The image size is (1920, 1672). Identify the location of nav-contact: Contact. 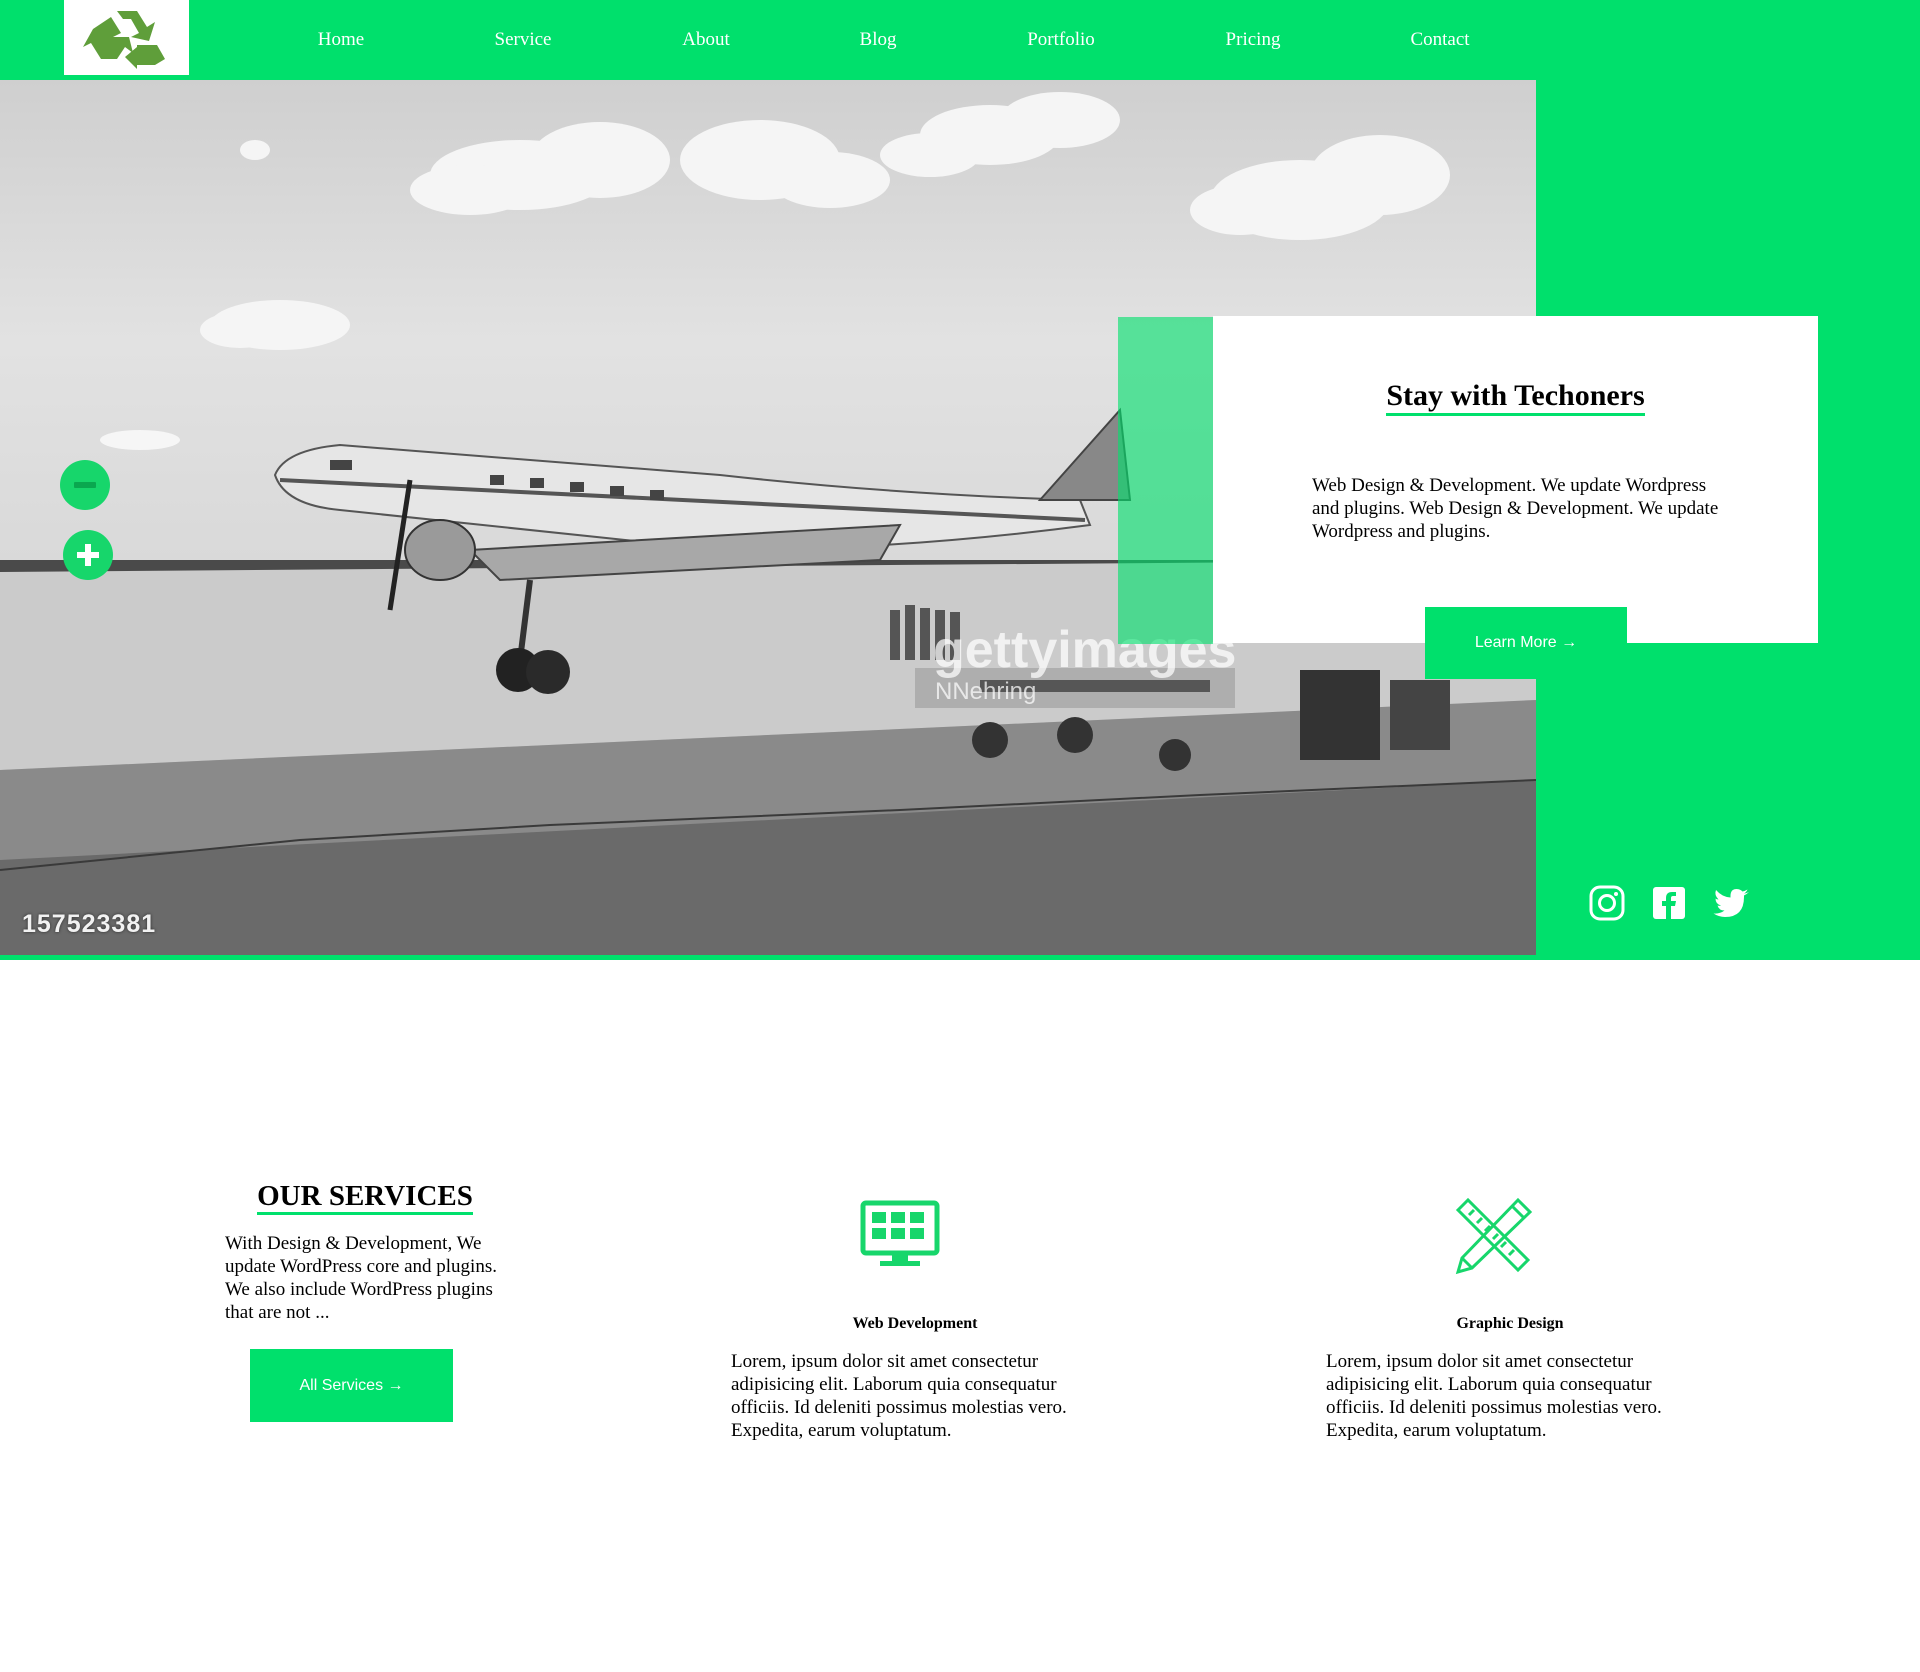
(1439, 40).